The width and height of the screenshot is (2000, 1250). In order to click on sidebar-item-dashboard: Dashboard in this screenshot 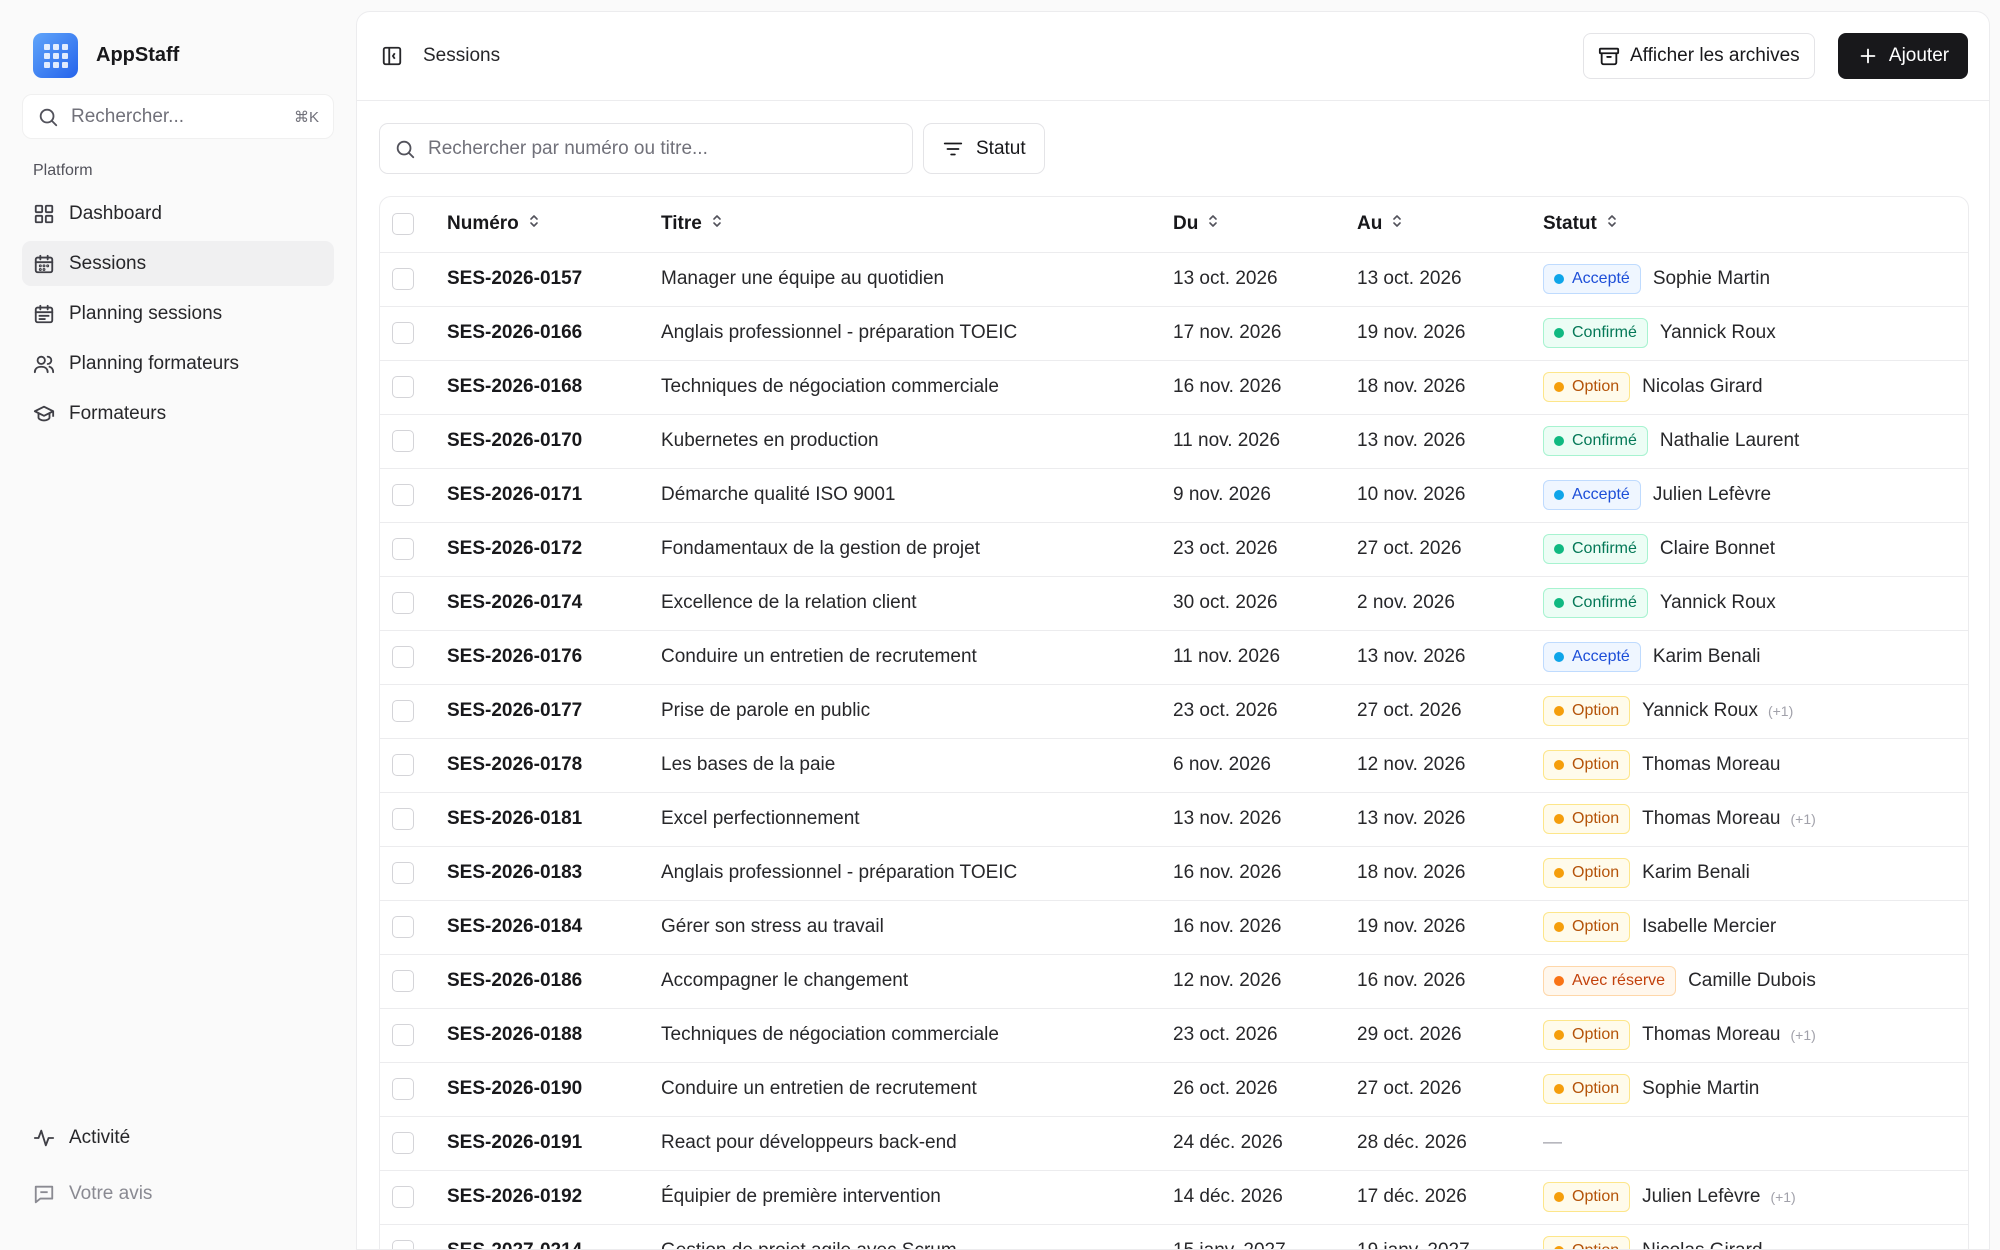, I will do `click(178, 213)`.